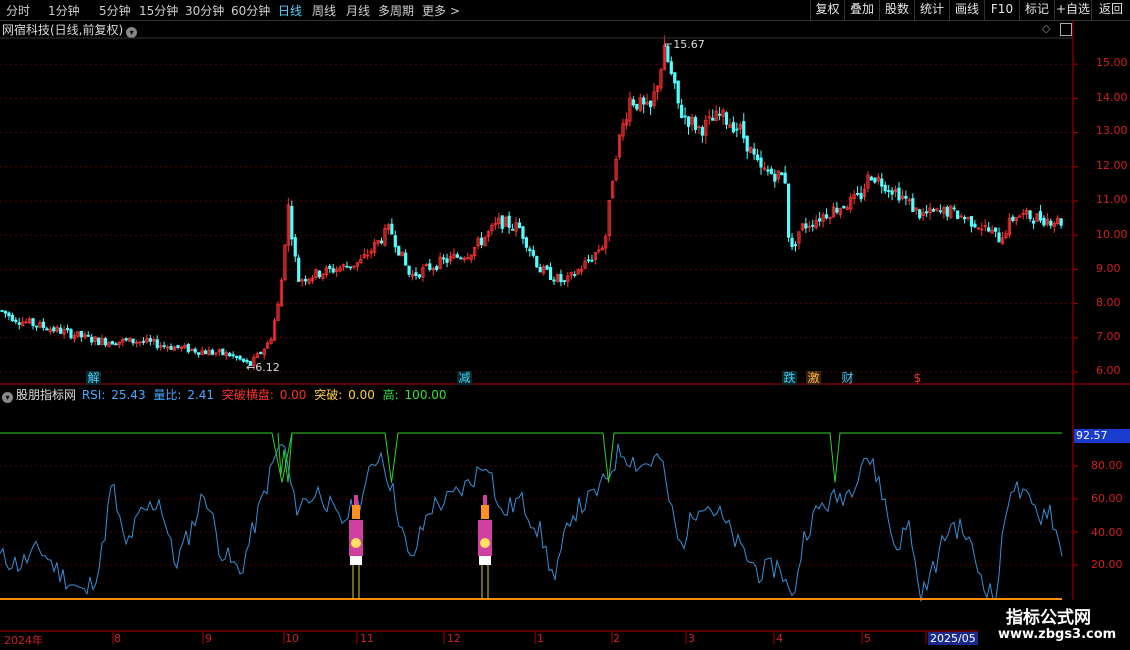 Image resolution: width=1130 pixels, height=650 pixels. What do you see at coordinates (1108, 336) in the screenshot?
I see `y-tick: 7.00` at bounding box center [1108, 336].